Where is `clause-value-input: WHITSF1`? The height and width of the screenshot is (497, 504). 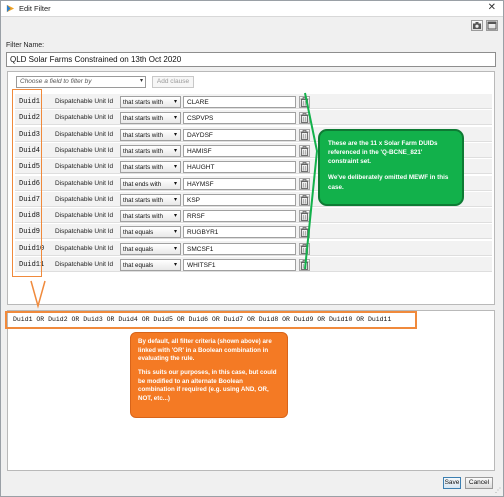 clause-value-input: WHITSF1 is located at coordinates (239, 265).